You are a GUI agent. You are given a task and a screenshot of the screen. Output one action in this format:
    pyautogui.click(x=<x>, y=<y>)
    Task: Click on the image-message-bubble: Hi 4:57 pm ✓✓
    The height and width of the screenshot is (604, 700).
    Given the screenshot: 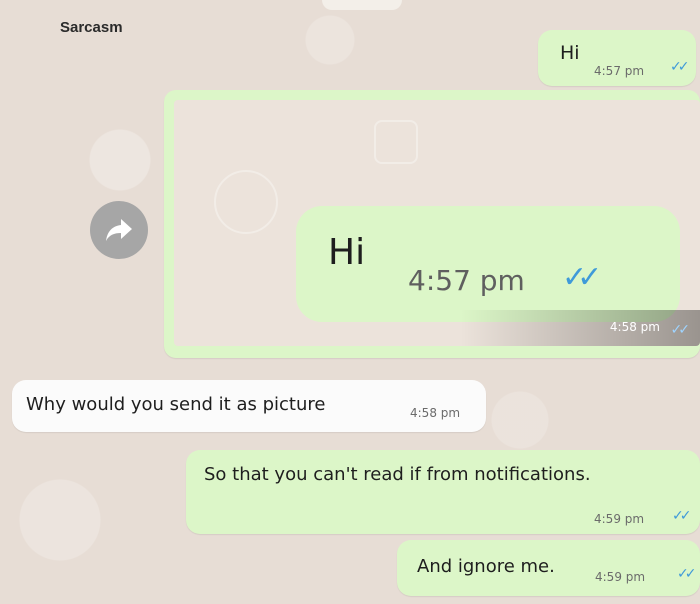 What is the action you would take?
    pyautogui.click(x=488, y=264)
    